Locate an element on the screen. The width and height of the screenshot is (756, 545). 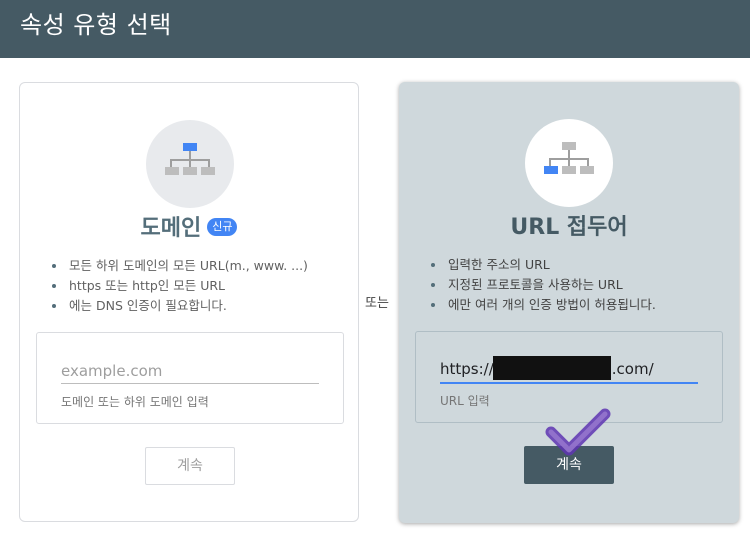
url-input-suffix: .com/ is located at coordinates (632, 369).